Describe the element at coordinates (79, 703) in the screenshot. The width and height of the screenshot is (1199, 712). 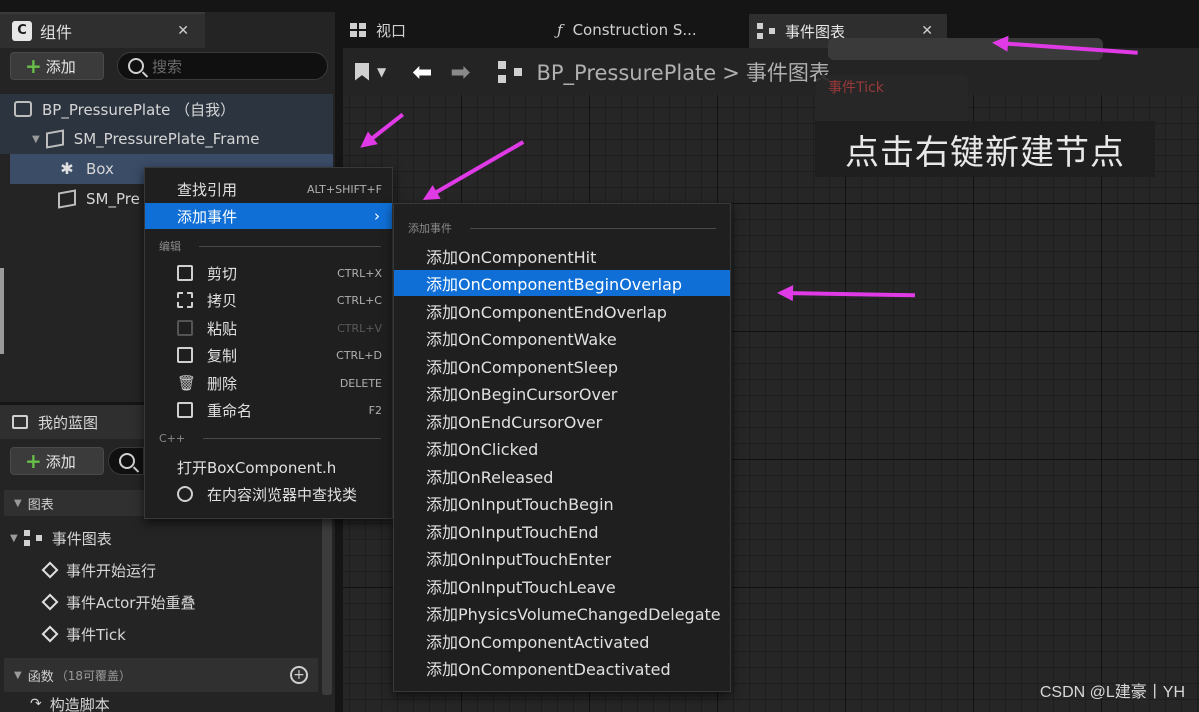
I see `function-item-label: 构造脚本` at that location.